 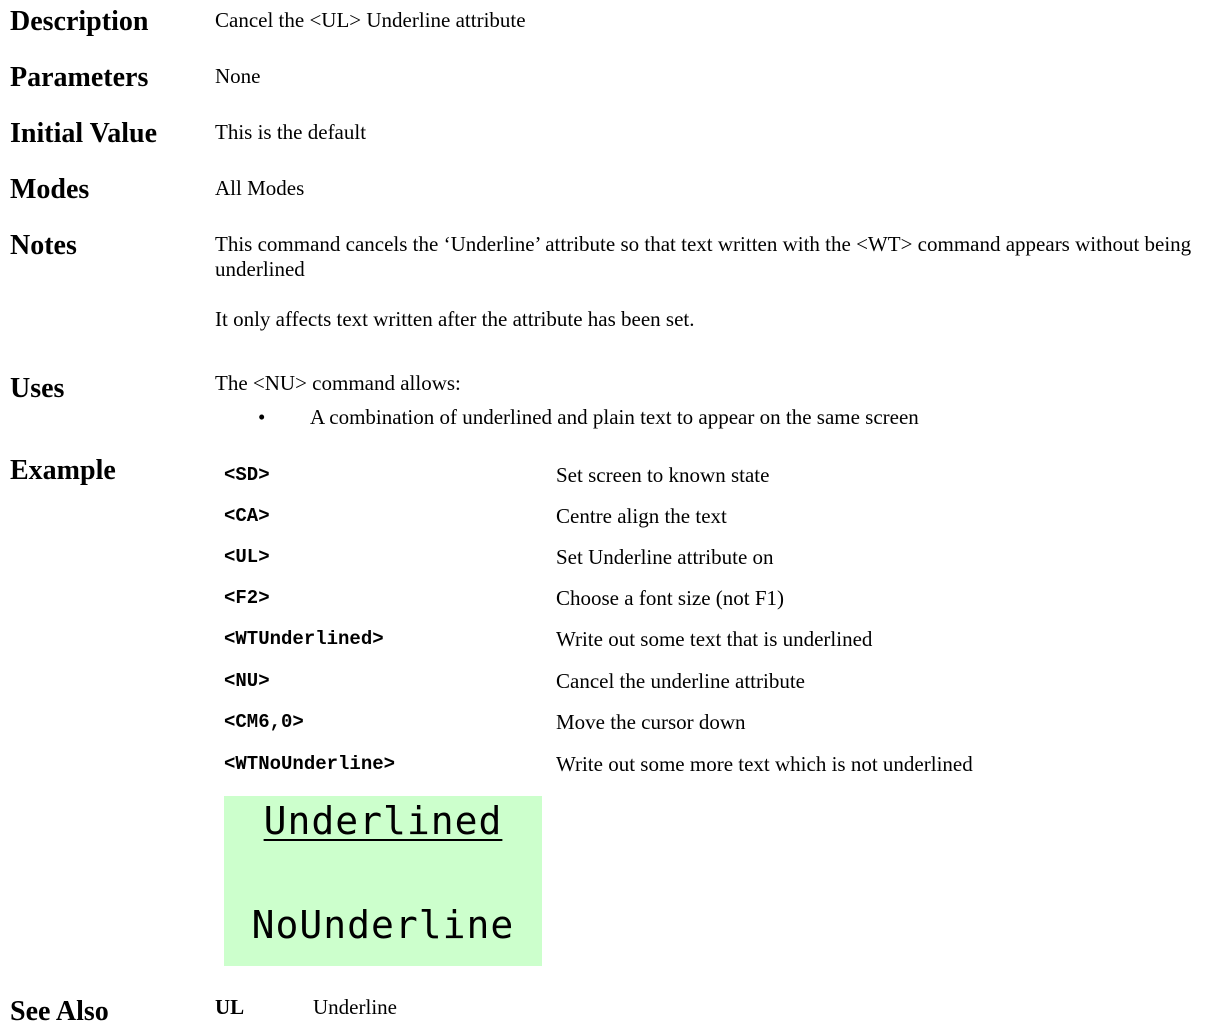 I want to click on example-command: <CM6,0>, so click(x=264, y=722).